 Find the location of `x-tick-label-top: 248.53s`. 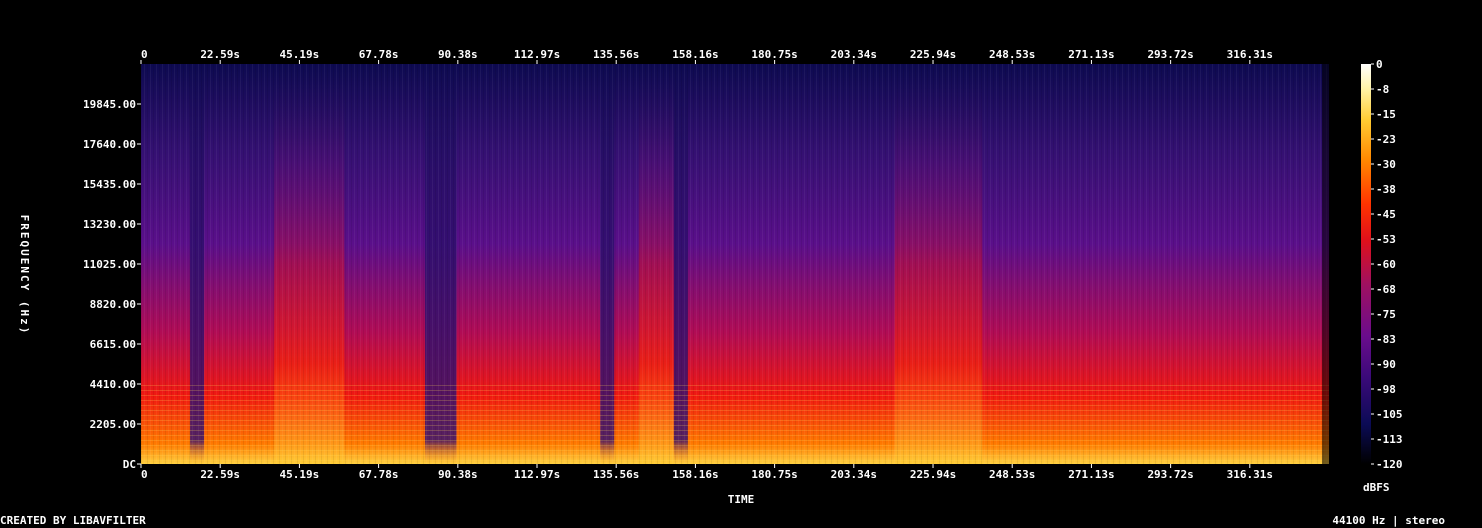

x-tick-label-top: 248.53s is located at coordinates (1012, 54).